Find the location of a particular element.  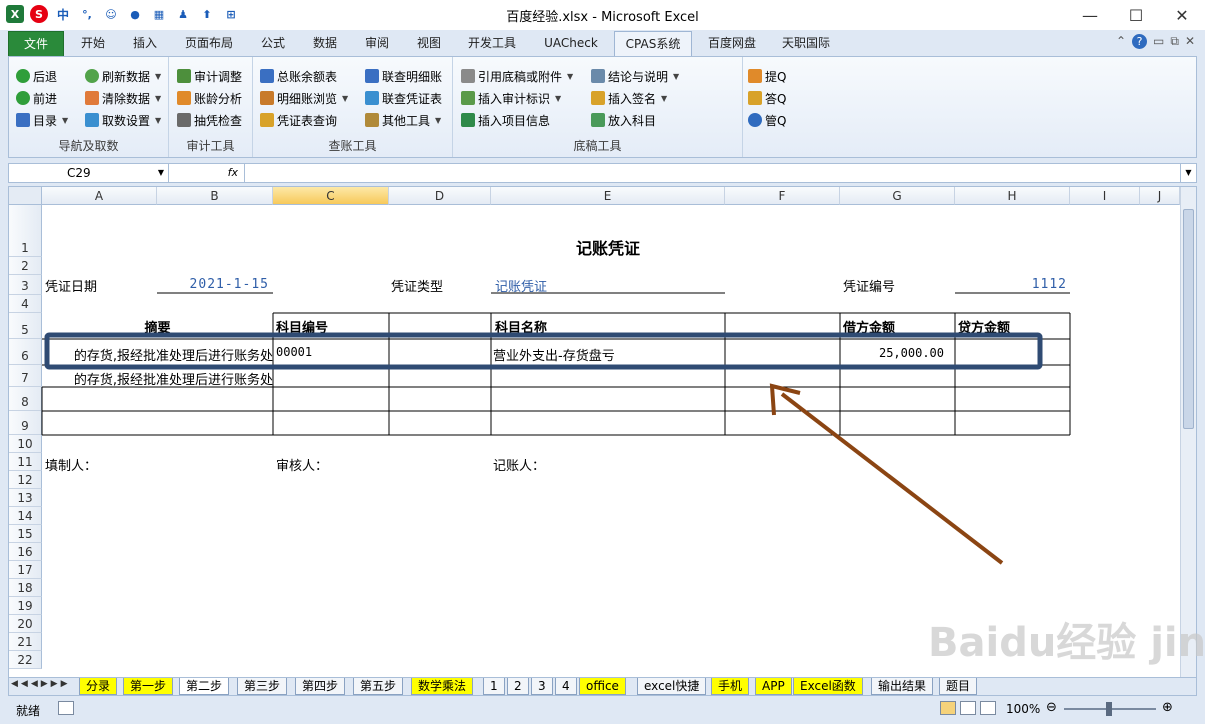

sheet-tab-2: 第一步 is located at coordinates (148, 686).